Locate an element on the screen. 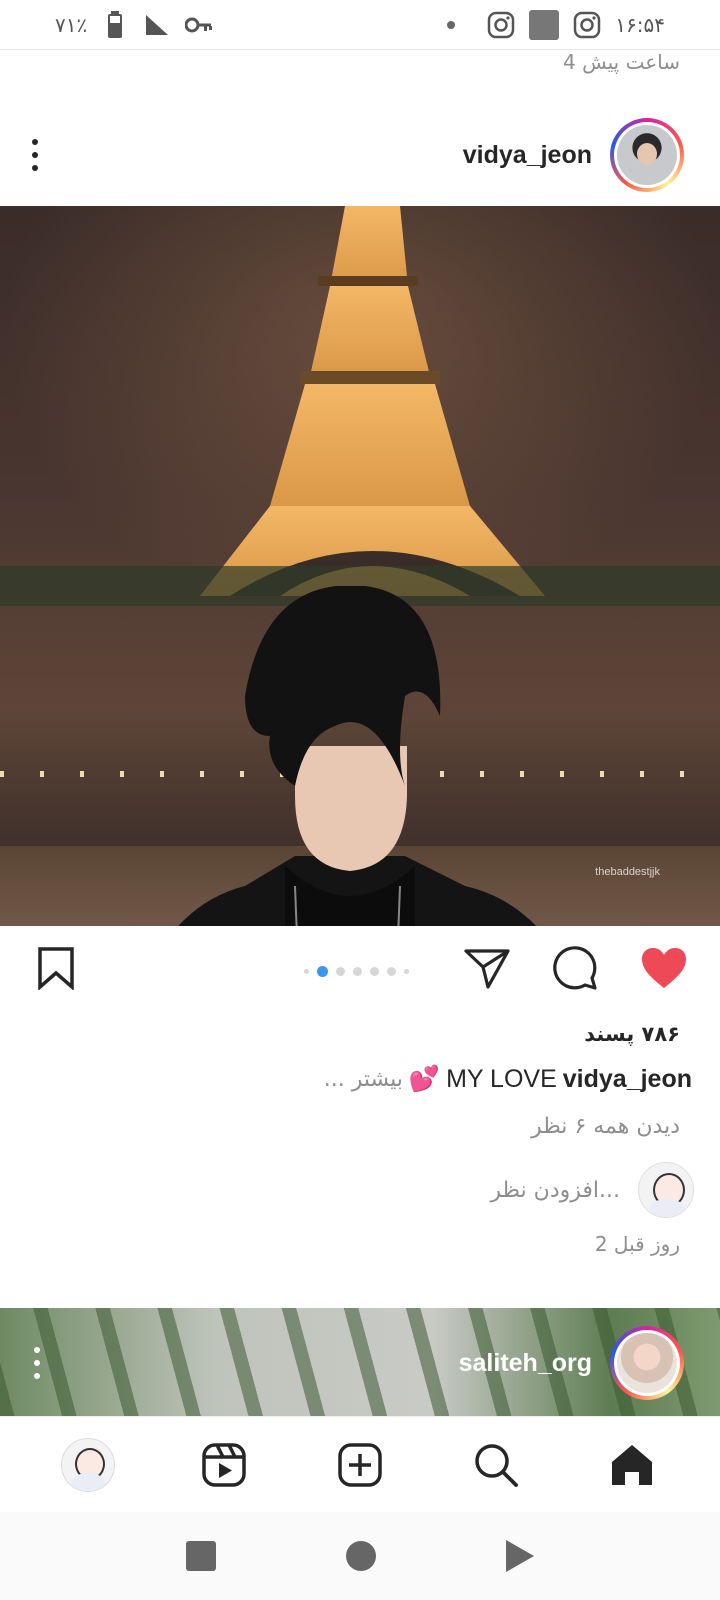 The width and height of the screenshot is (720, 1600). search-icon is located at coordinates (496, 1465).